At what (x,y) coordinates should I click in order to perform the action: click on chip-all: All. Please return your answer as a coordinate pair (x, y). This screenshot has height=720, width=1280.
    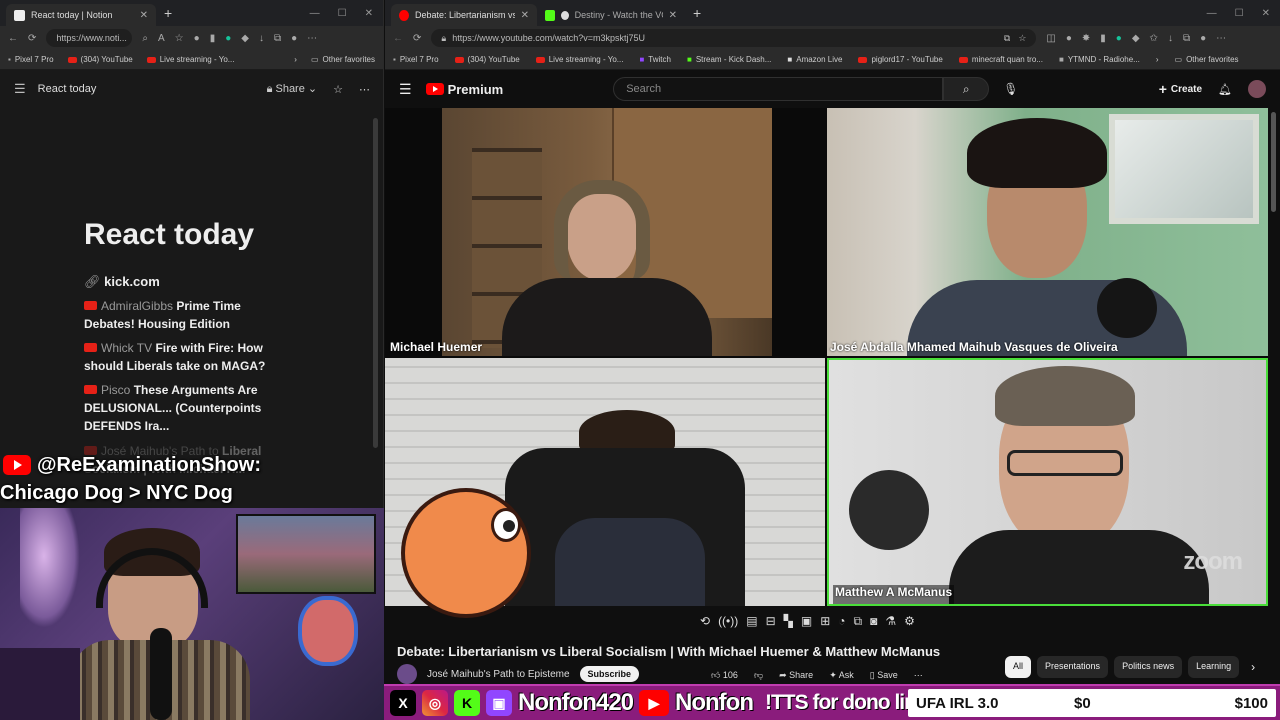
    Looking at the image, I should click on (1018, 667).